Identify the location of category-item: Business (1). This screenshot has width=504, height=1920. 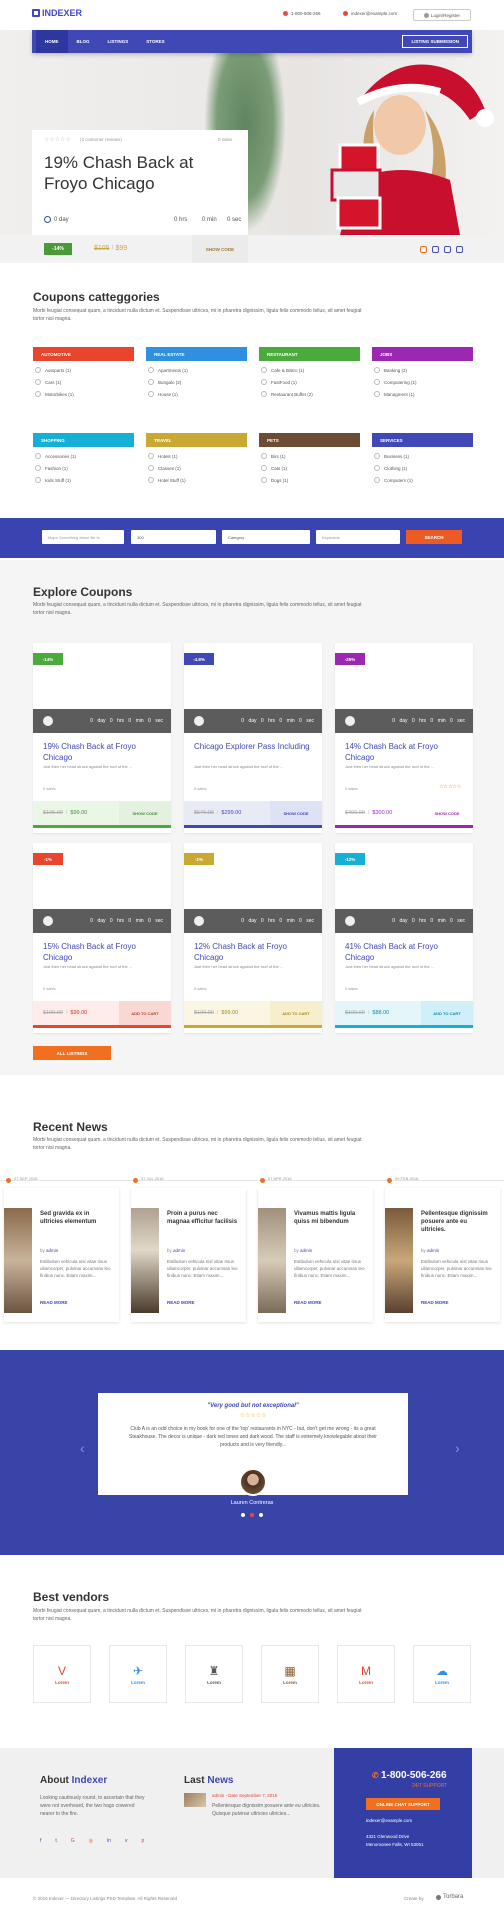
(423, 456).